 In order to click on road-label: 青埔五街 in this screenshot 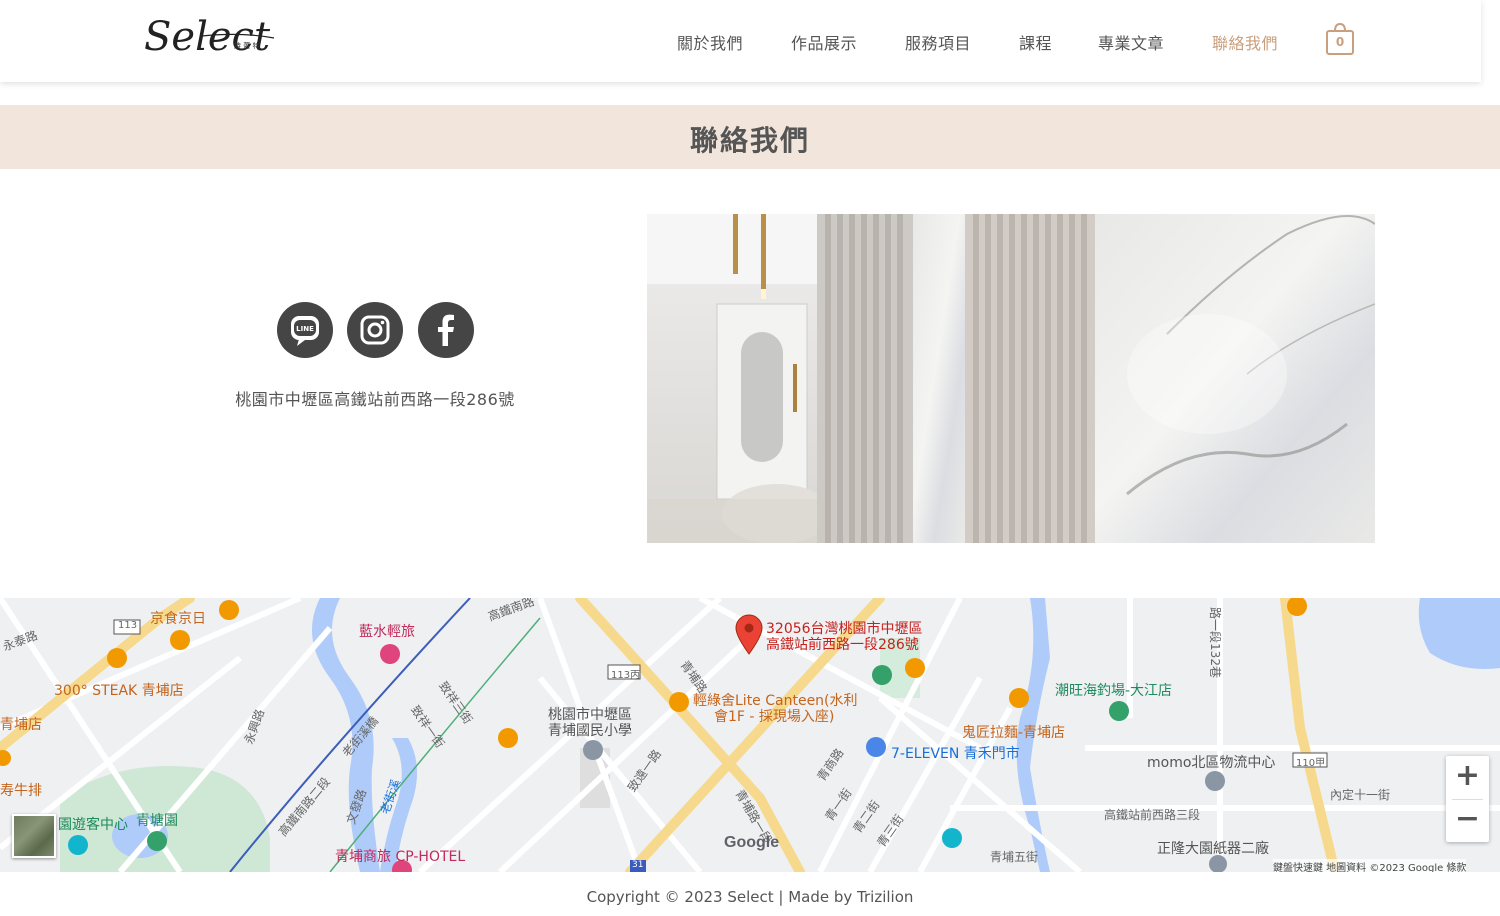, I will do `click(1014, 857)`.